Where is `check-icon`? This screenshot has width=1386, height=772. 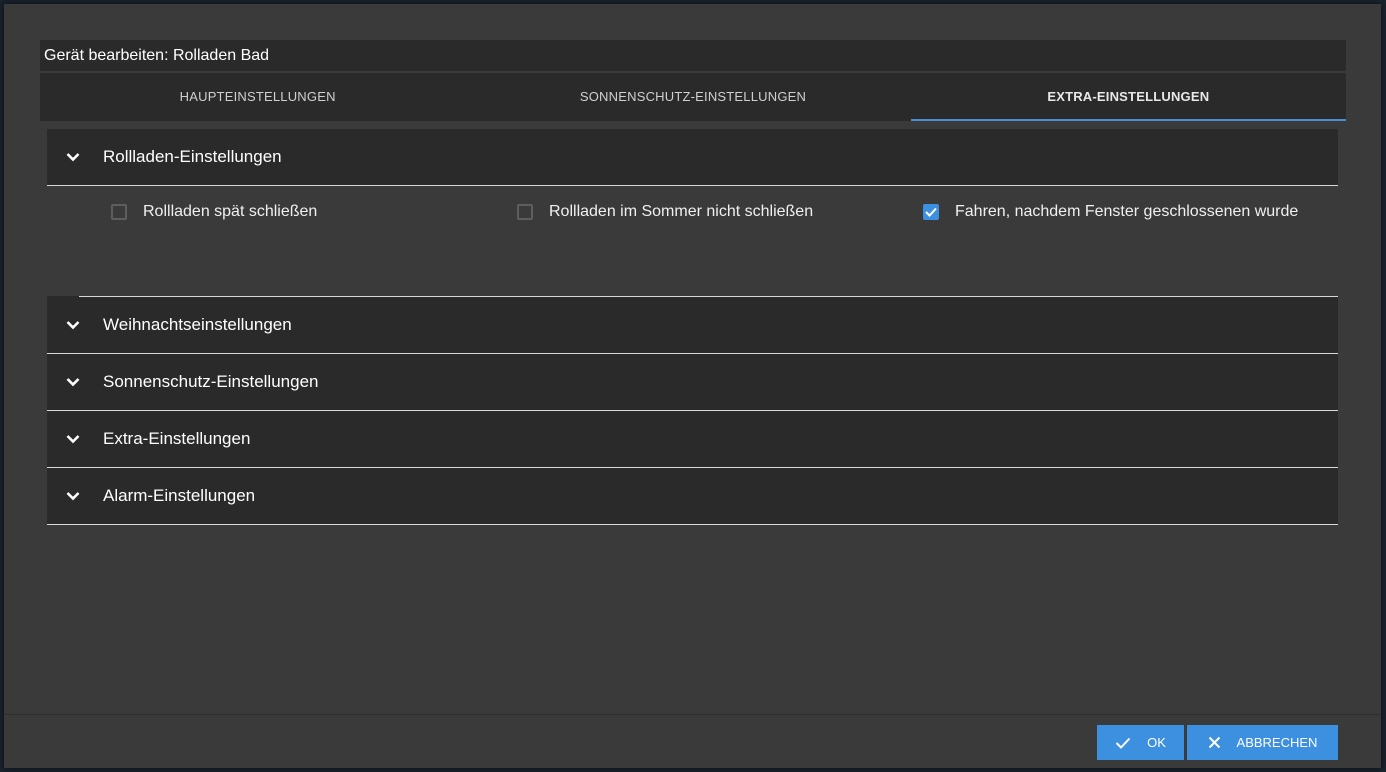
check-icon is located at coordinates (1123, 743).